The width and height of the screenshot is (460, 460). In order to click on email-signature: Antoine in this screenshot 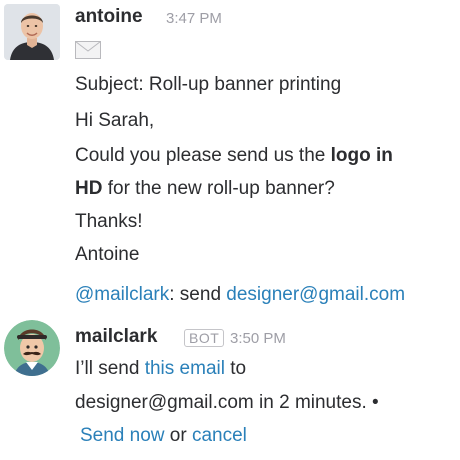, I will do `click(107, 254)`.